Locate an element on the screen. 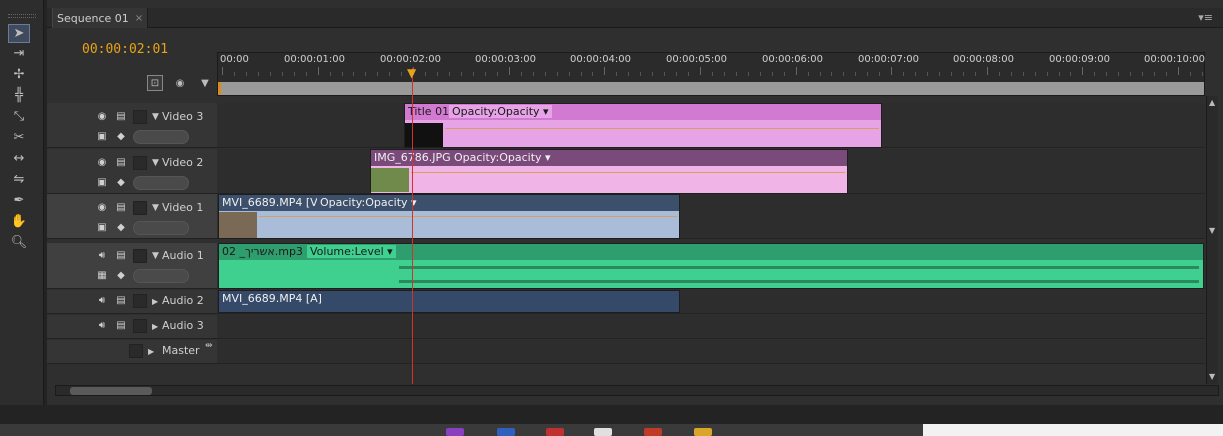 The width and height of the screenshot is (1223, 436). rolling-edit-tool-icon: ╬ is located at coordinates (19, 95).